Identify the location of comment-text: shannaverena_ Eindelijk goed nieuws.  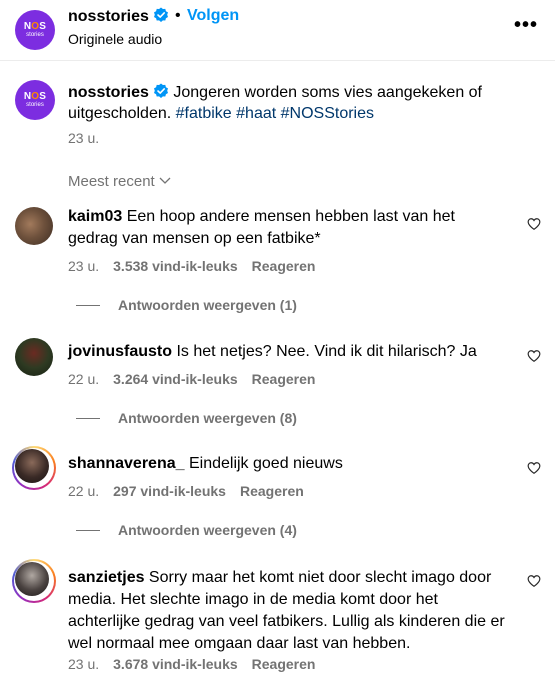
(205, 463).